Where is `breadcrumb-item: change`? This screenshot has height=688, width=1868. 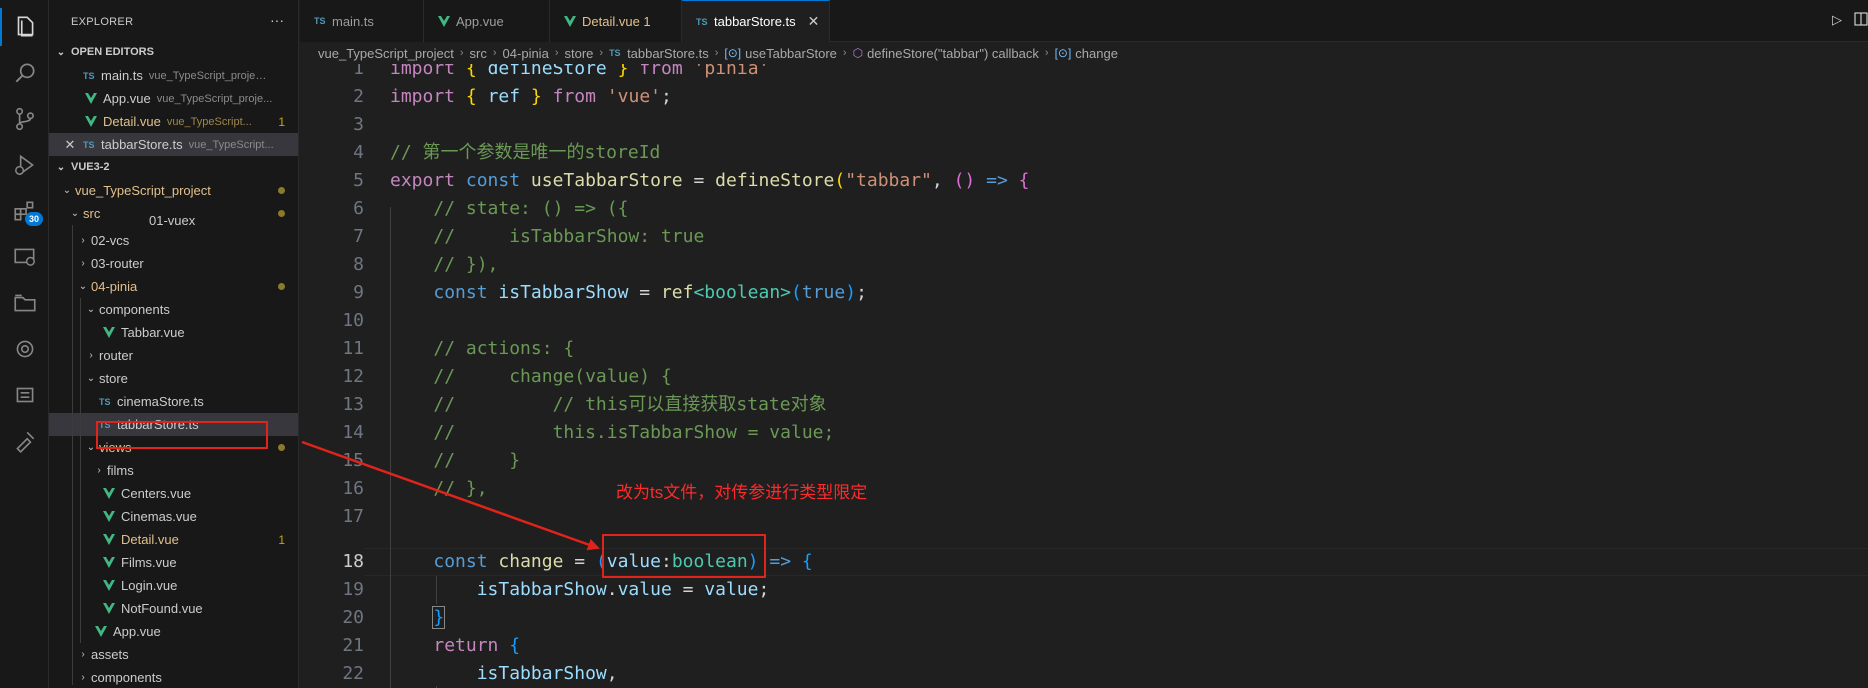 breadcrumb-item: change is located at coordinates (1096, 53).